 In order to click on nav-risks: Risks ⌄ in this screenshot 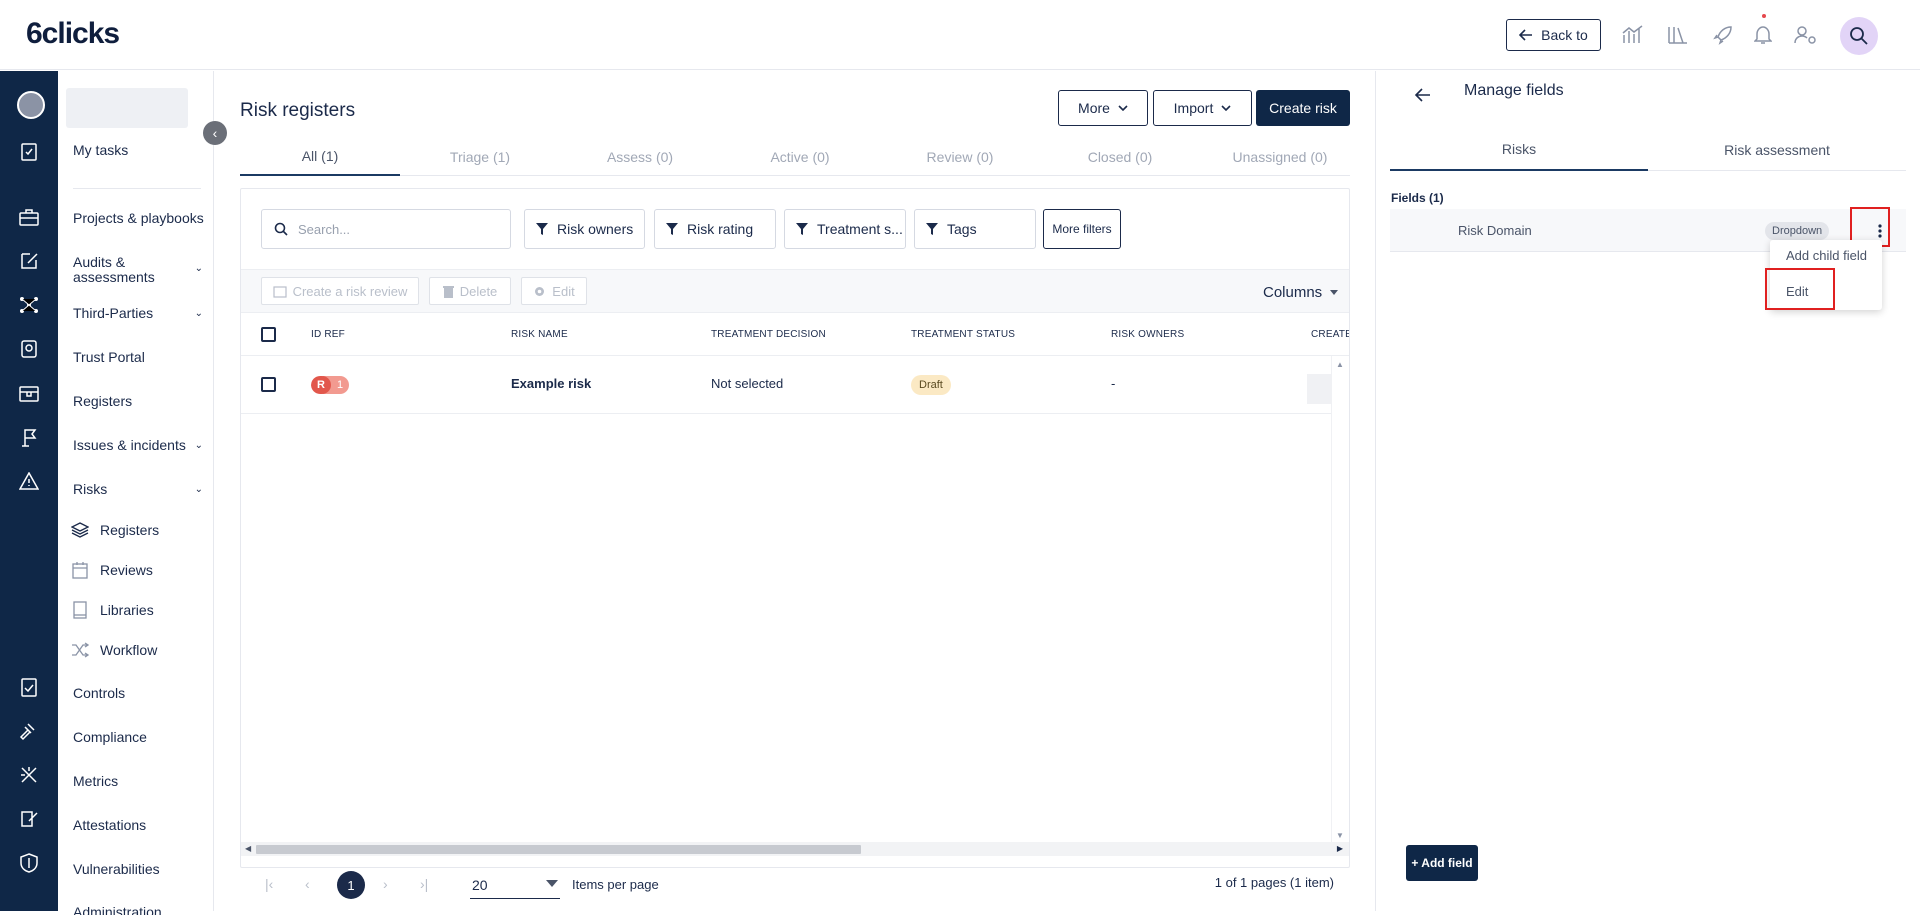, I will do `click(141, 489)`.